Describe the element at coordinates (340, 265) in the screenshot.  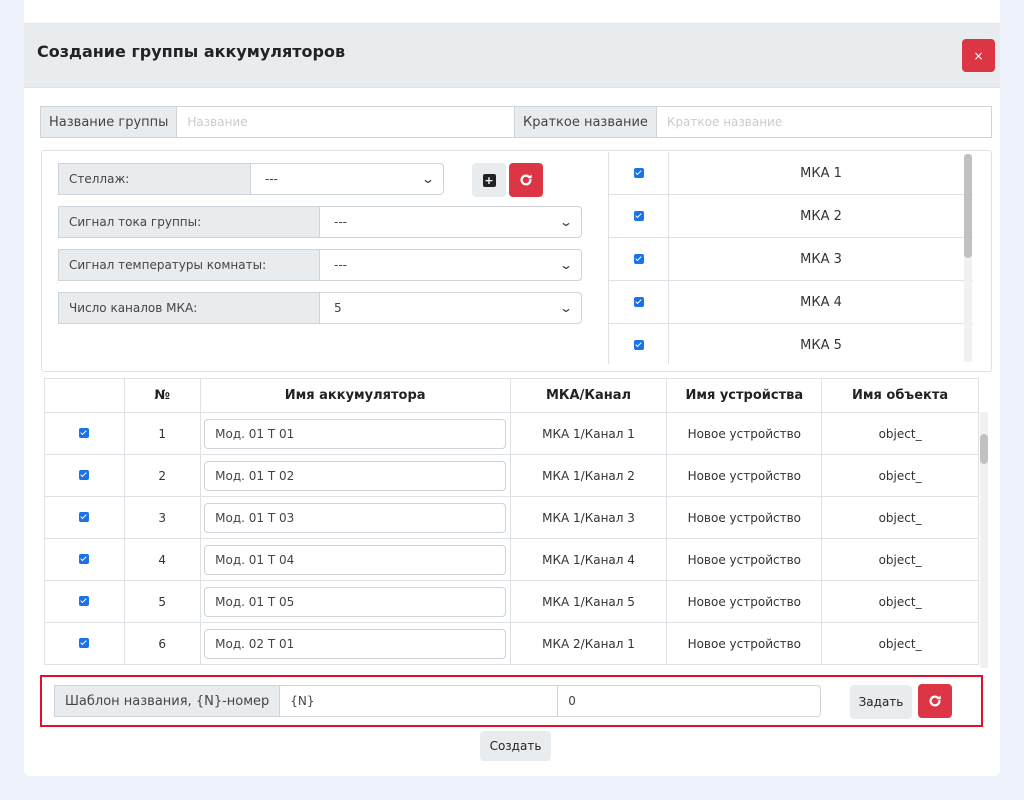
I see `temp-signal-value: ---` at that location.